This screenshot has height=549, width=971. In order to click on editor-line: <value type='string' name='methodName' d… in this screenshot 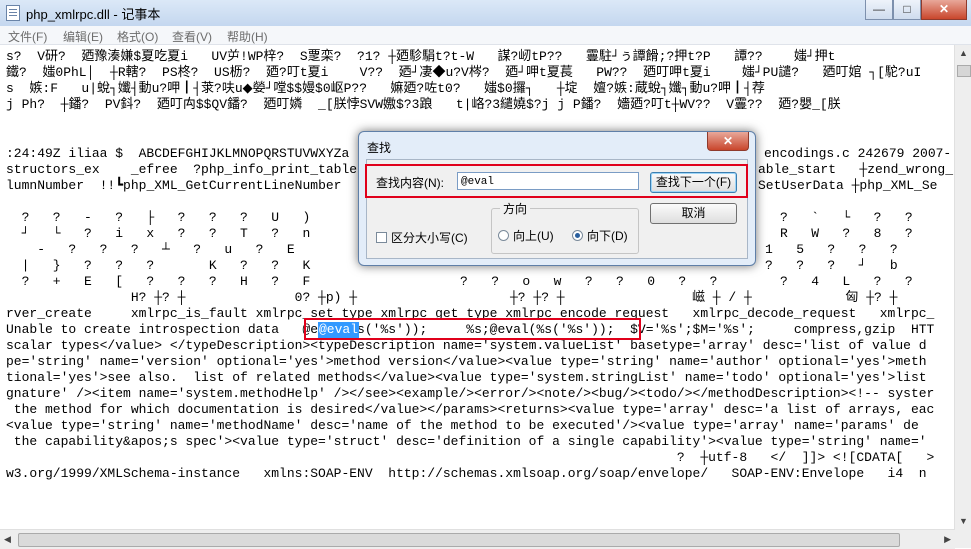, I will do `click(462, 425)`.